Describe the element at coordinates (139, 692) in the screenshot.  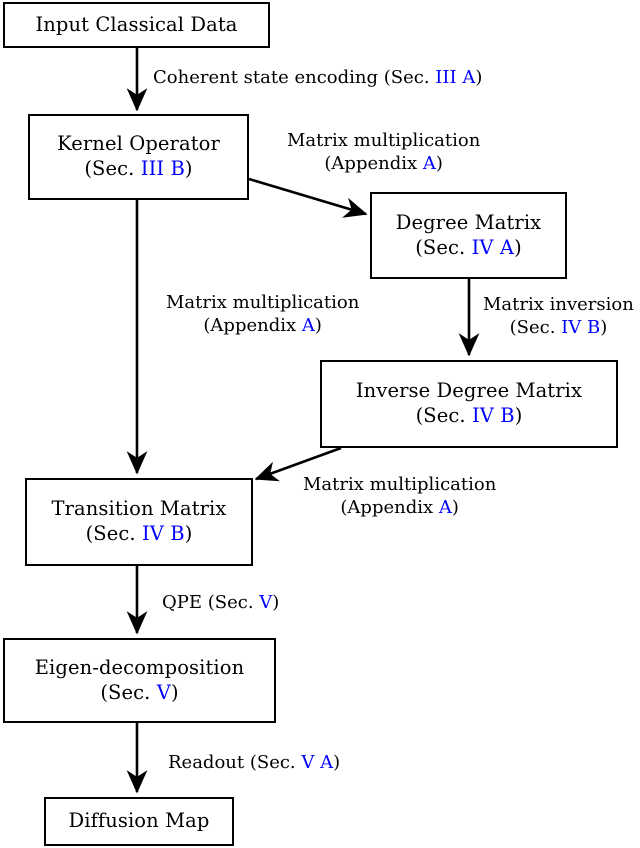
I see `node-eigen-section: (Sec. V)` at that location.